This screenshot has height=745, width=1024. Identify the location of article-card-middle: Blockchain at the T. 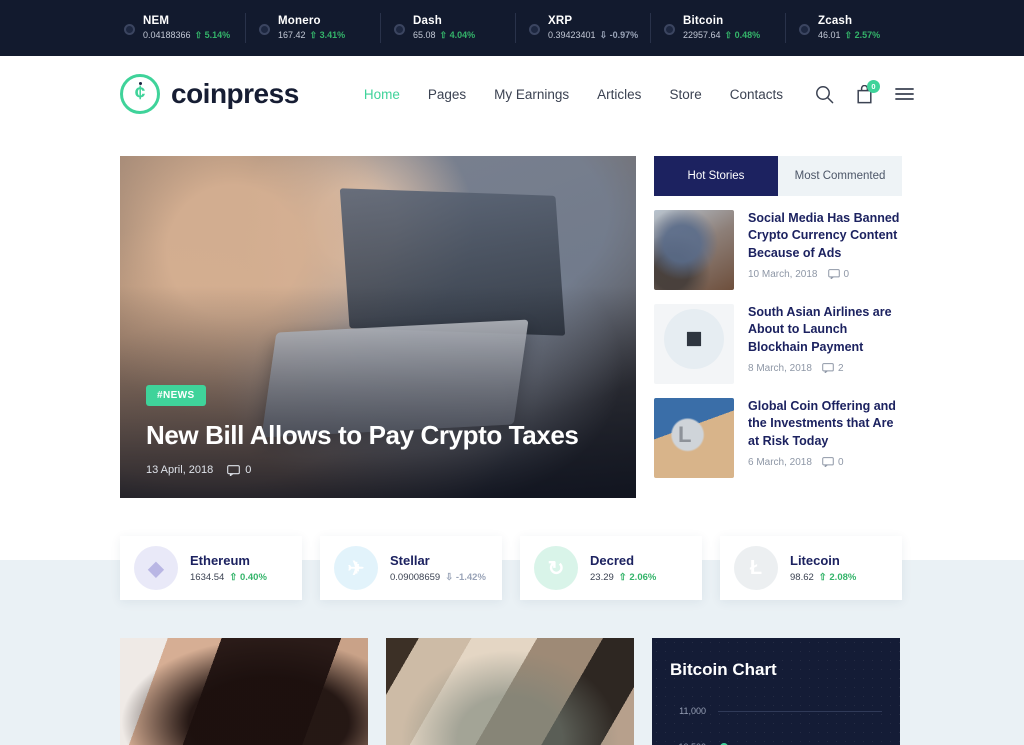
(510, 691).